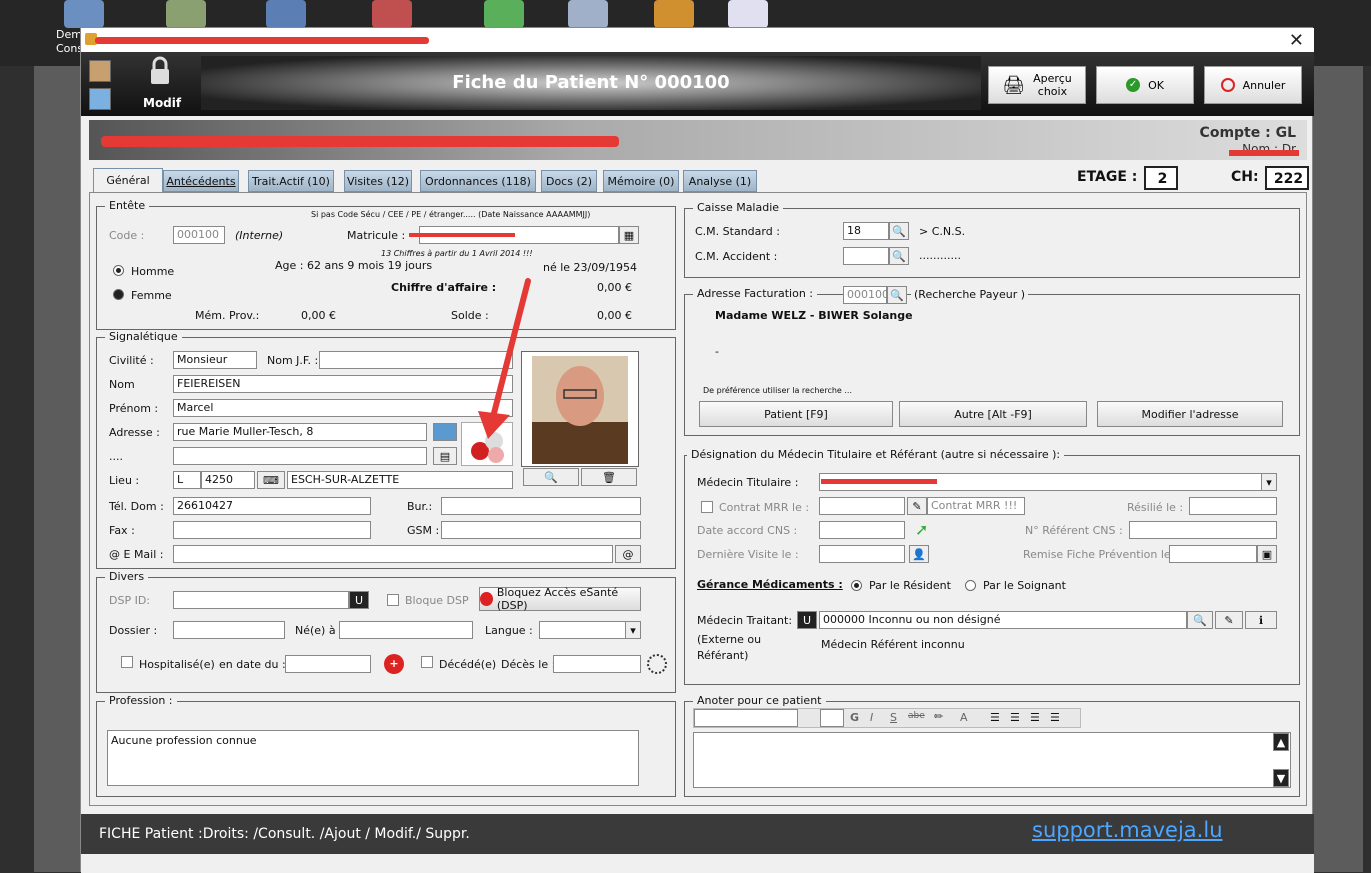 Image resolution: width=1371 pixels, height=873 pixels. I want to click on documents-icon, so click(84, 14).